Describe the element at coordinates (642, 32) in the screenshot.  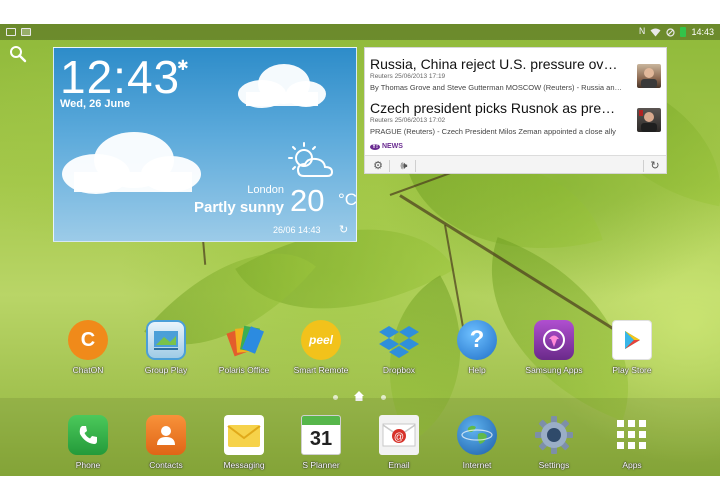
I see `nfc-icon: N` at that location.